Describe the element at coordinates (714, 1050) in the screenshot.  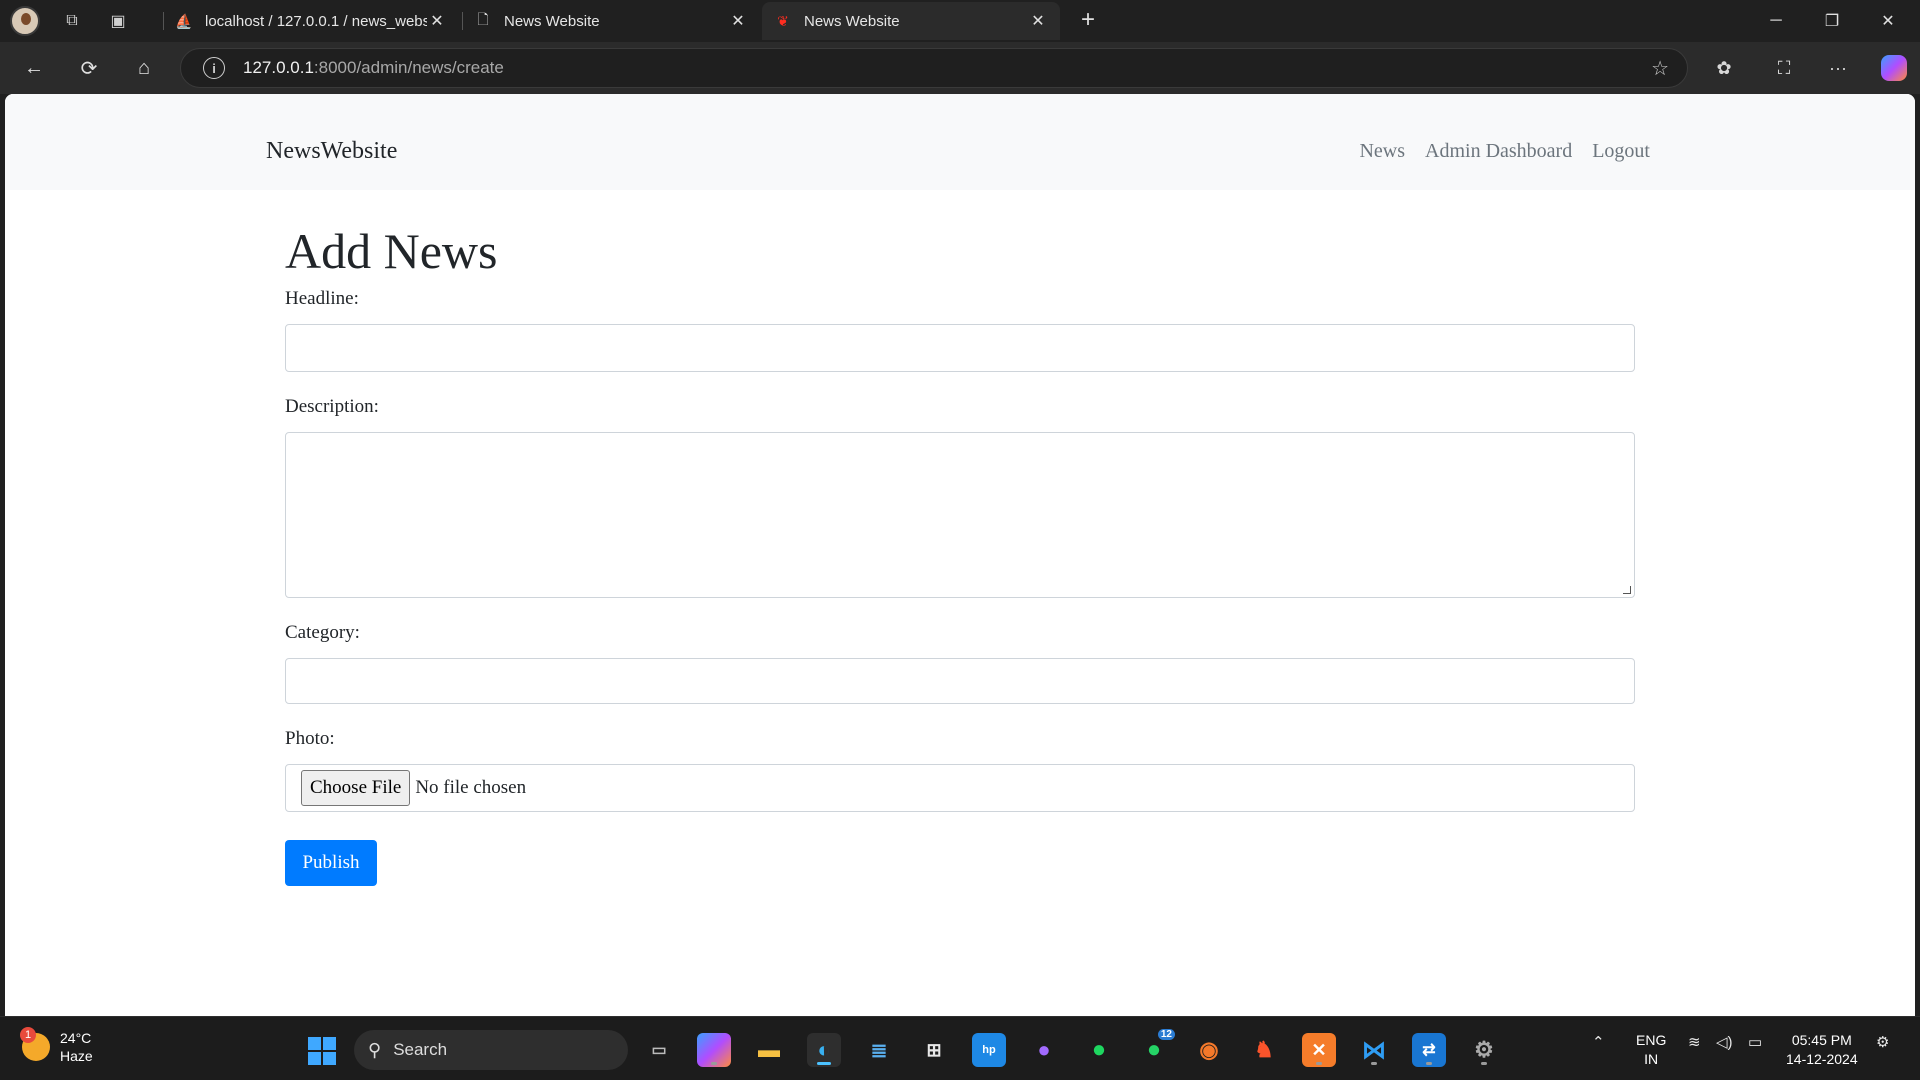
I see `copilot-app-icon` at that location.